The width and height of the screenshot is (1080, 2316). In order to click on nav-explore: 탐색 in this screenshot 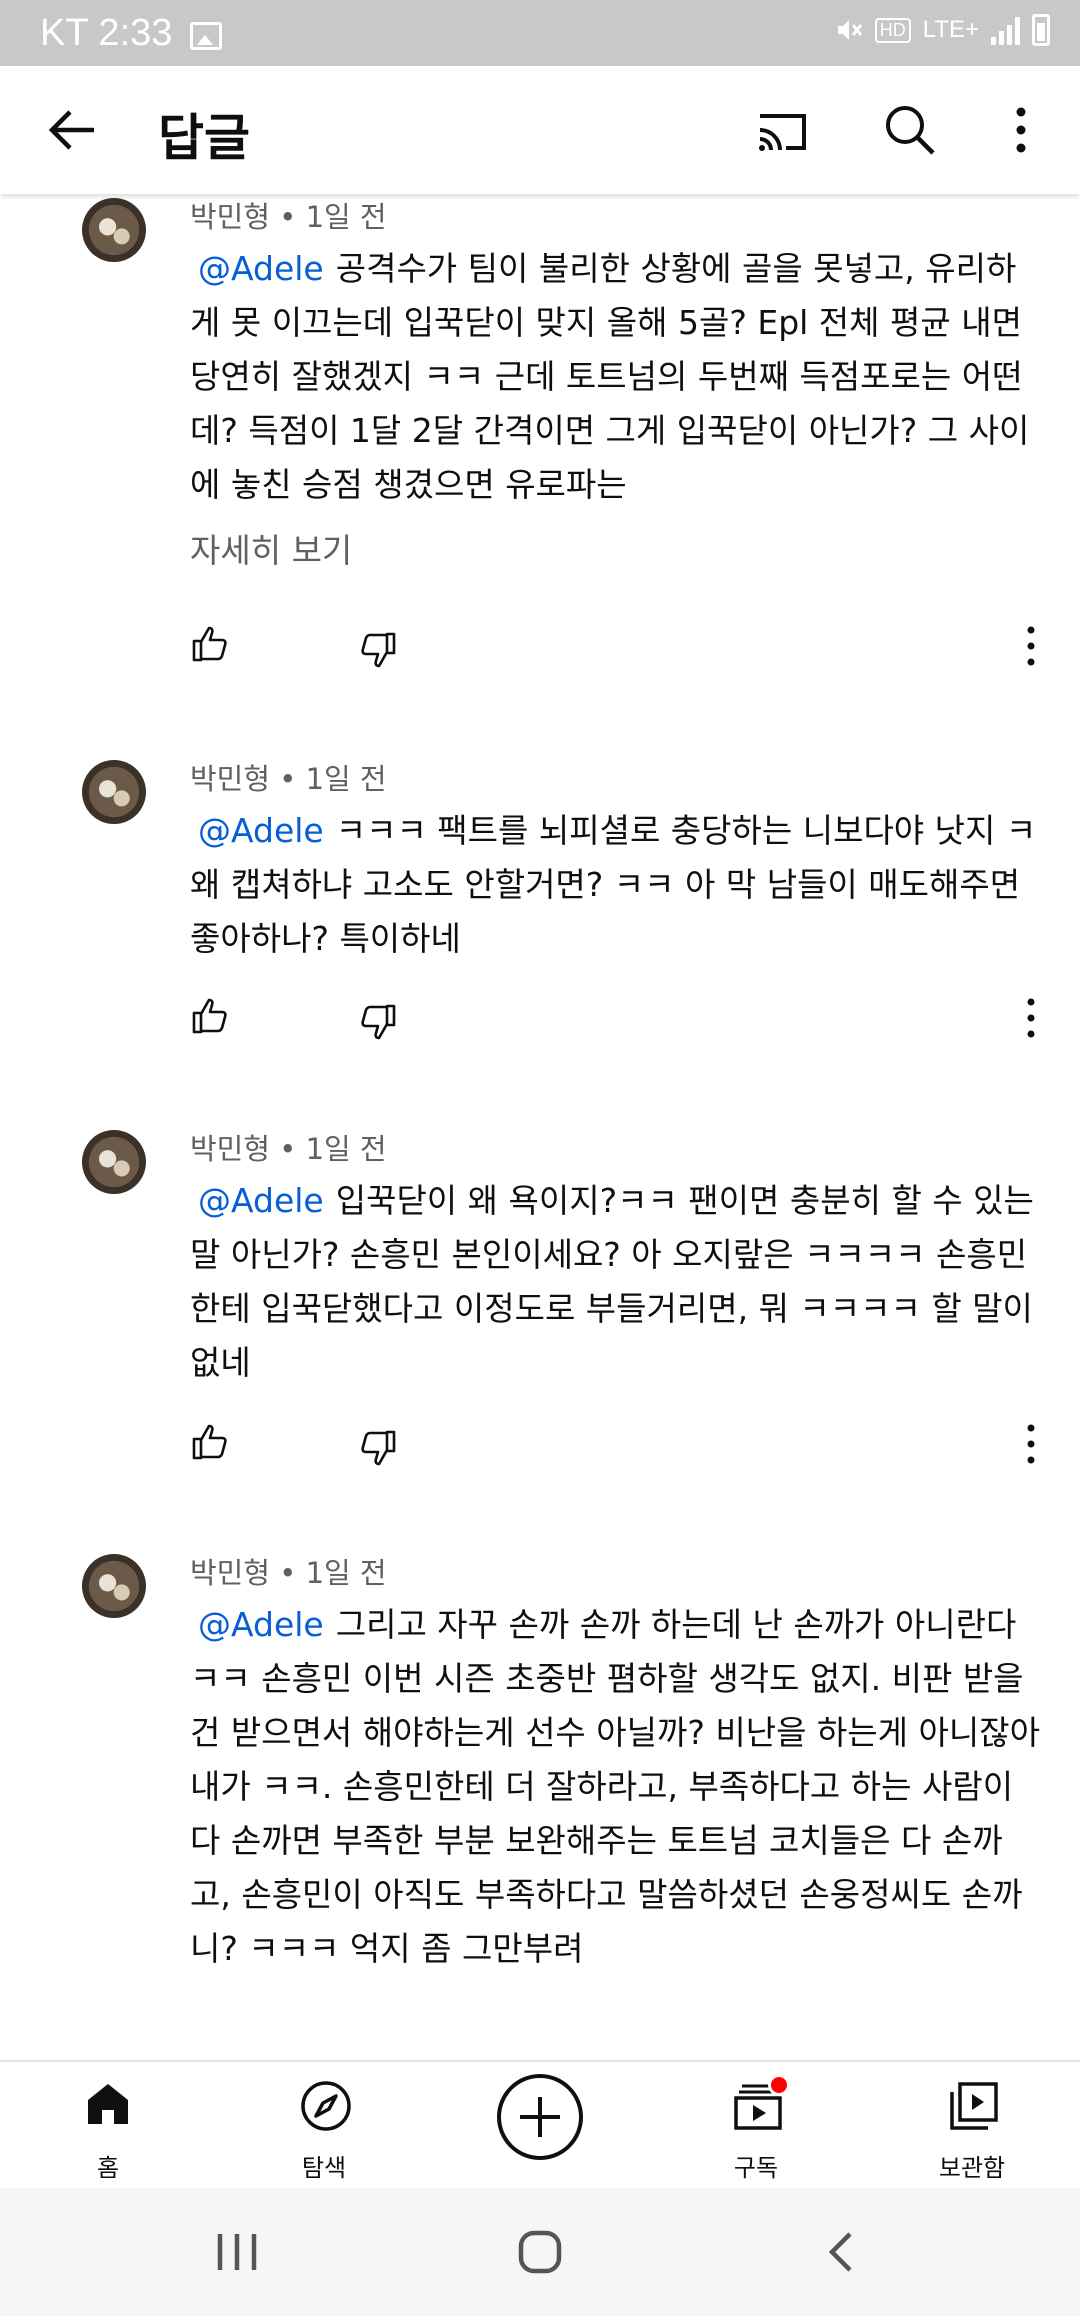, I will do `click(324, 2126)`.